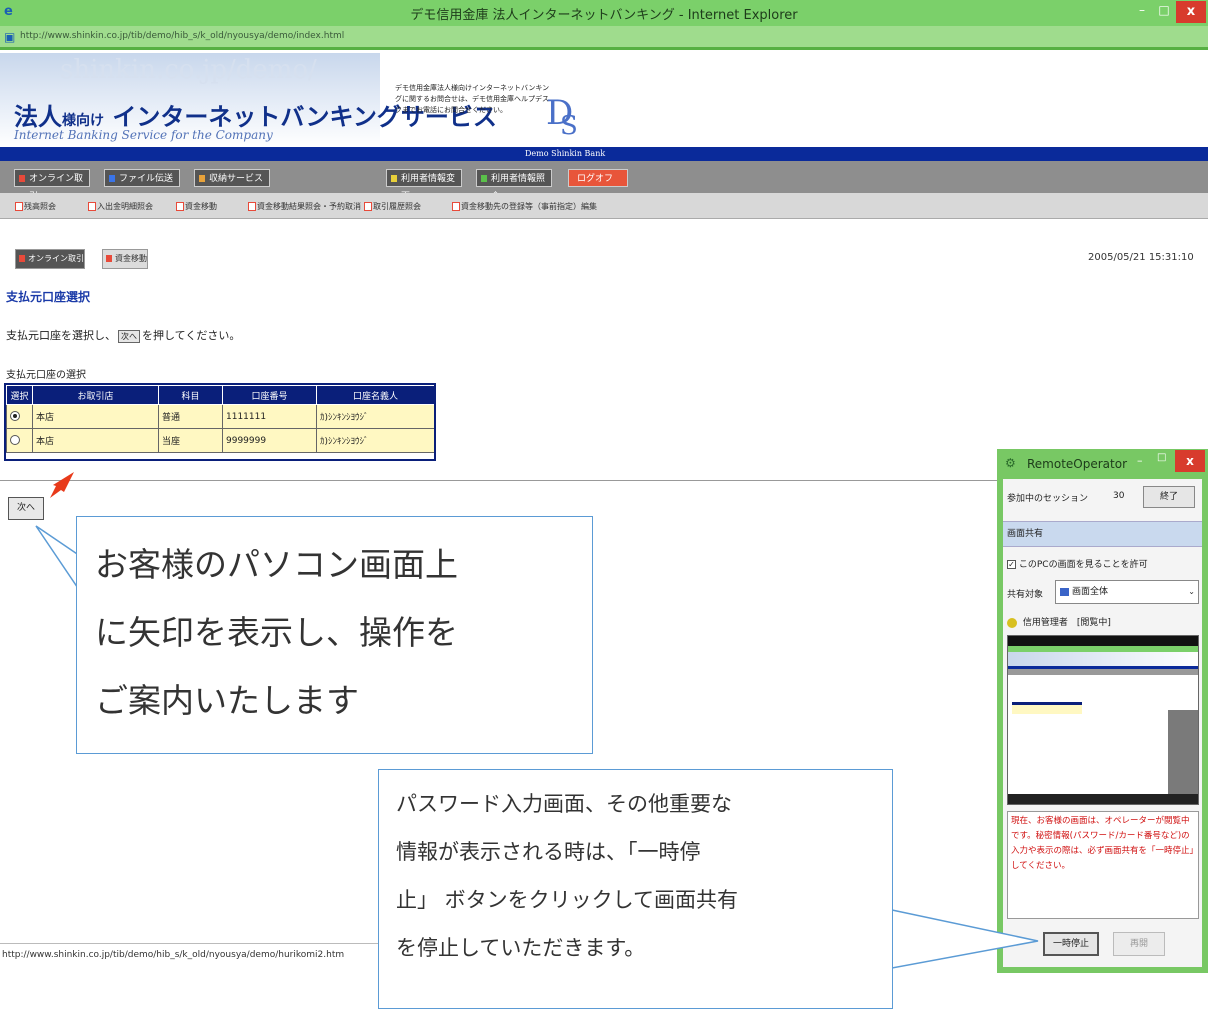  Describe the element at coordinates (125, 259) in the screenshot. I see `crumb-fund-transfer: 資金移動` at that location.